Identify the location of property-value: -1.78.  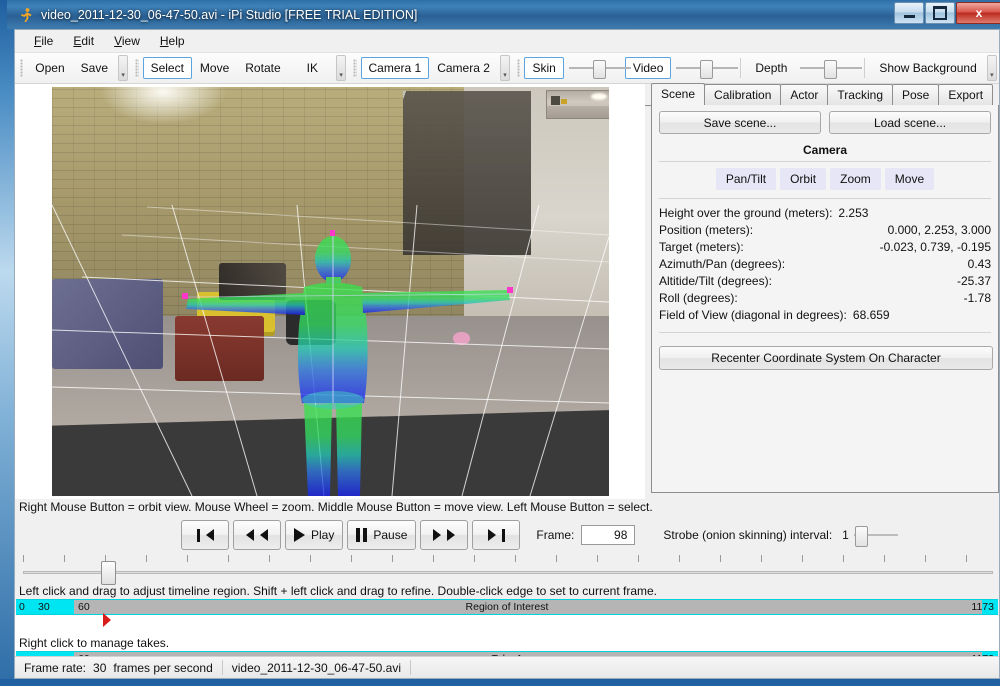
(977, 298).